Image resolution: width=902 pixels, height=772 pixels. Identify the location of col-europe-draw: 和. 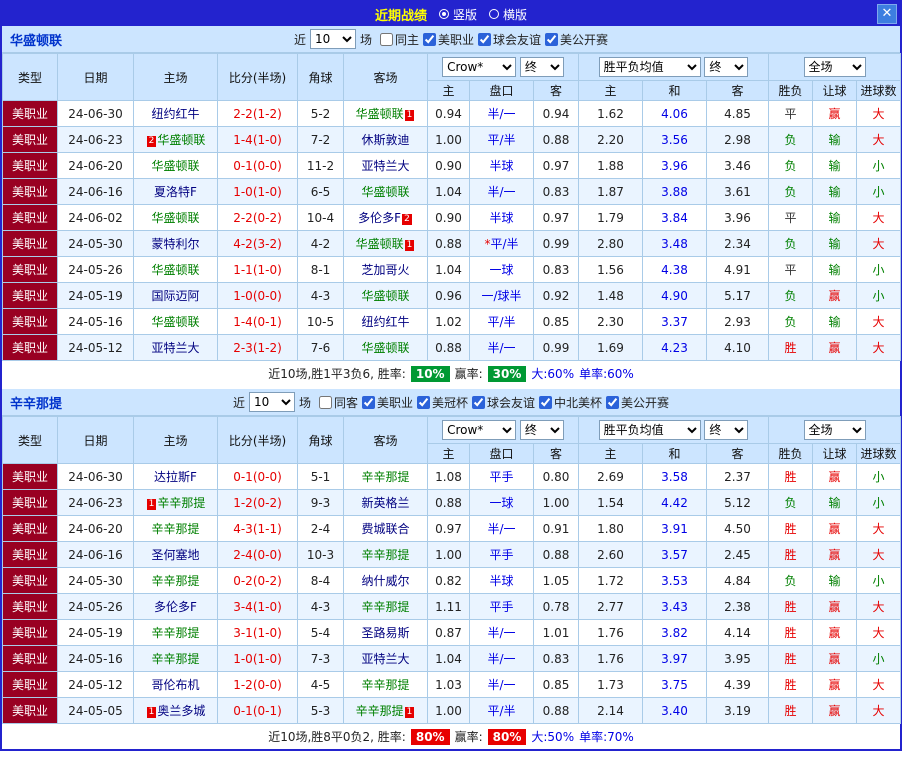
(674, 90).